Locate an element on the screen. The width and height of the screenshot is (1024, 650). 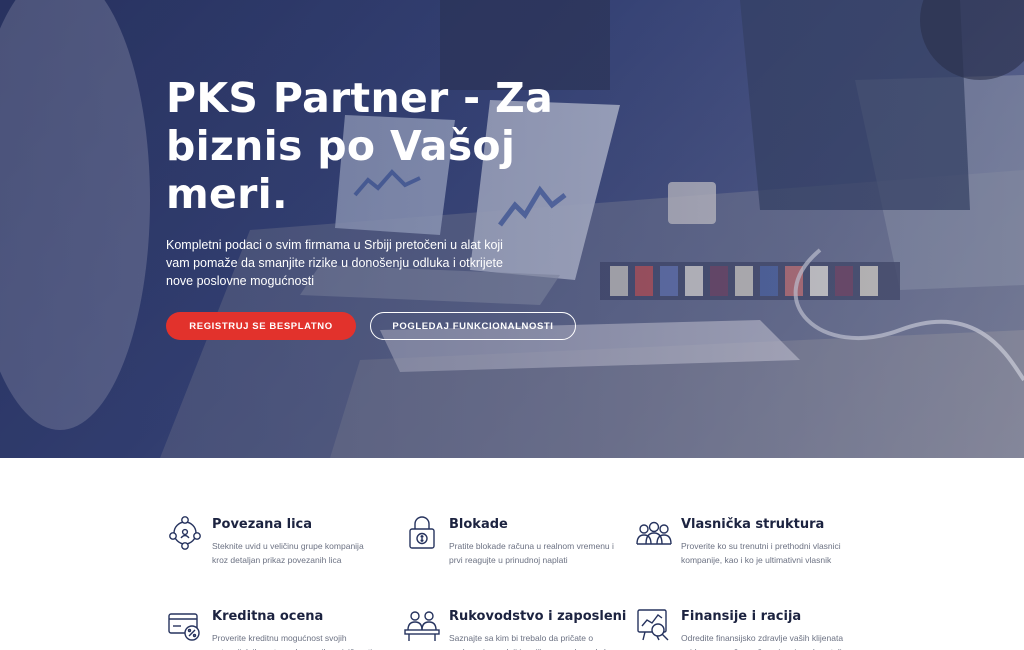
feature-title: Finansije i racija is located at coordinates (741, 616).